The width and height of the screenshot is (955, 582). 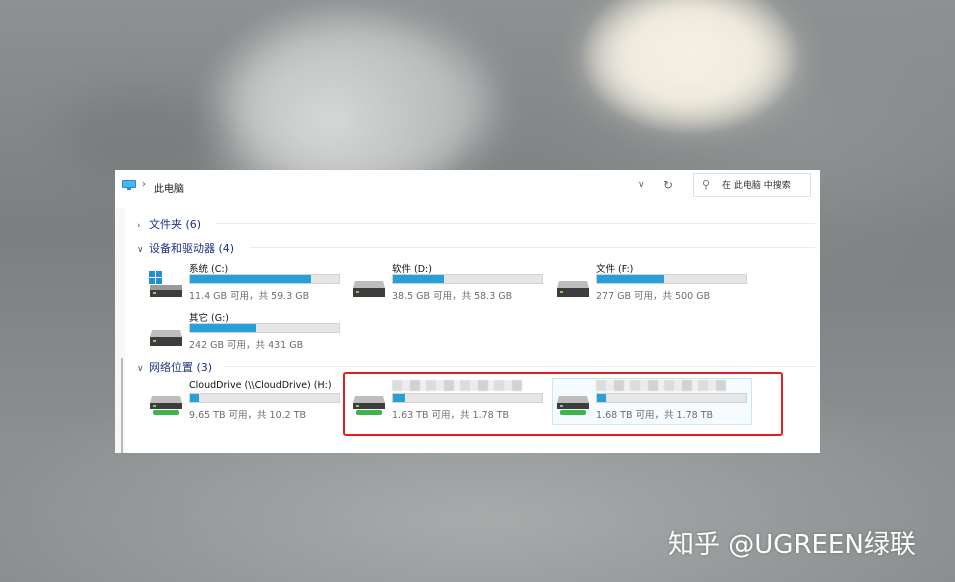 I want to click on drive-capacity: 11.4 GB 可用，共 59.3 GB, so click(x=249, y=296).